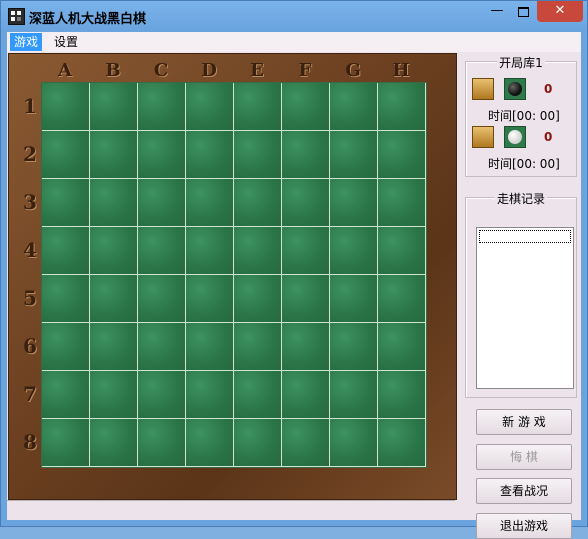  Describe the element at coordinates (524, 457) in the screenshot. I see `undo-button: 悔 棋` at that location.